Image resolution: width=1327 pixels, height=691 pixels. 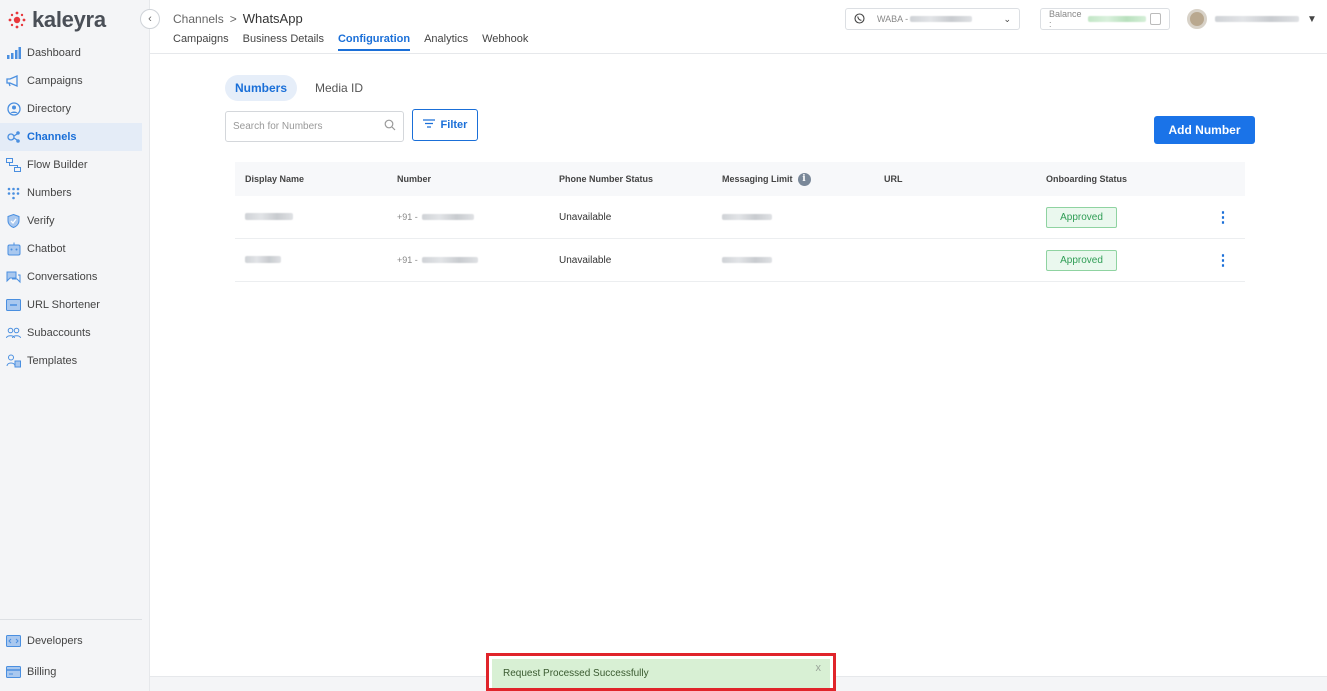 What do you see at coordinates (941, 19) in the screenshot?
I see `waba-value-redacted` at bounding box center [941, 19].